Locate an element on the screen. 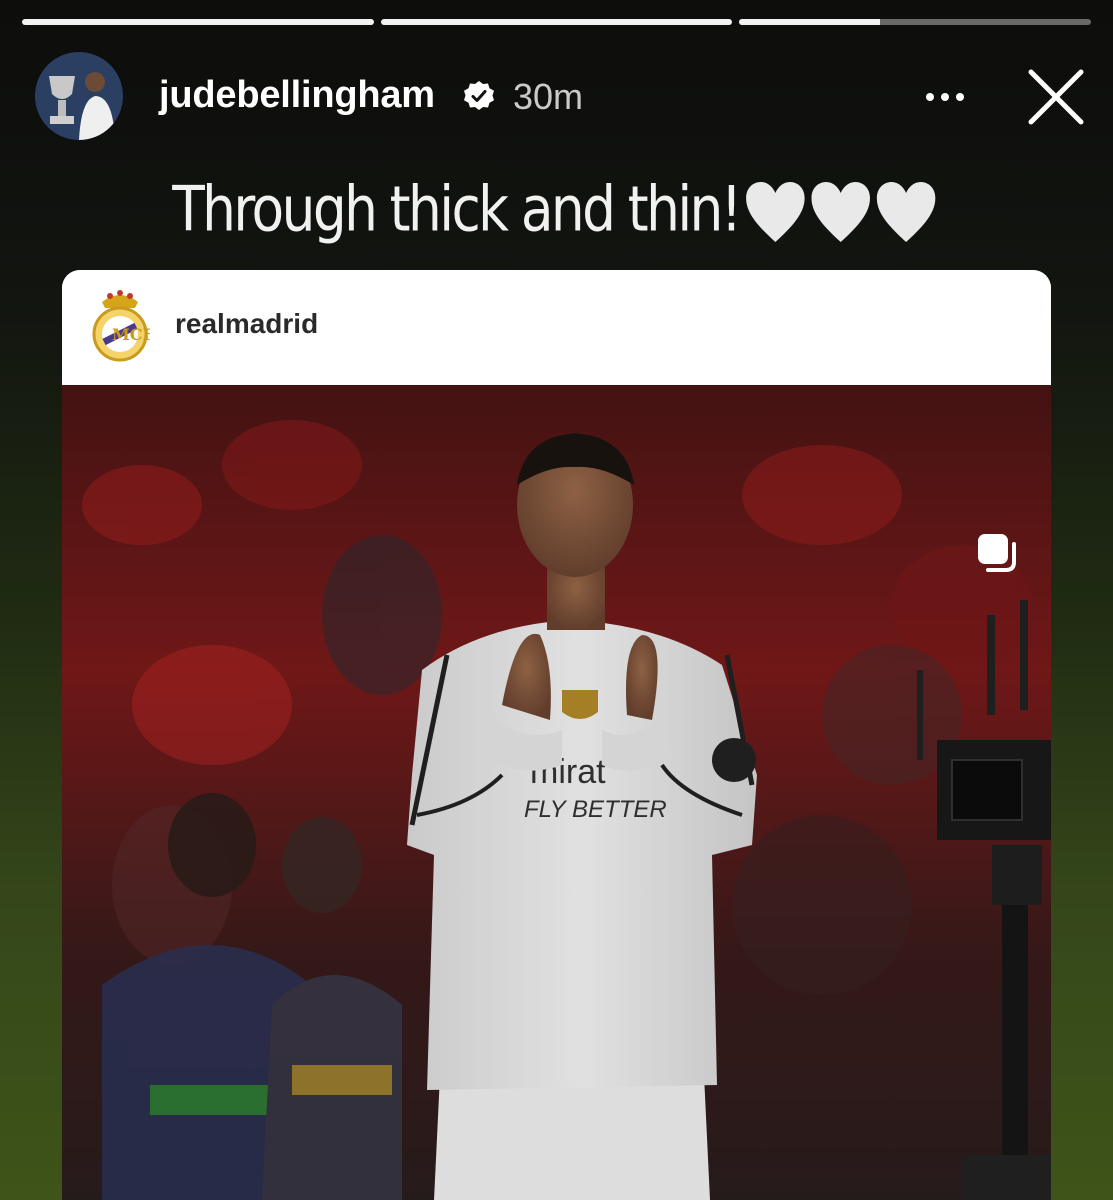  avatar is located at coordinates (79, 96).